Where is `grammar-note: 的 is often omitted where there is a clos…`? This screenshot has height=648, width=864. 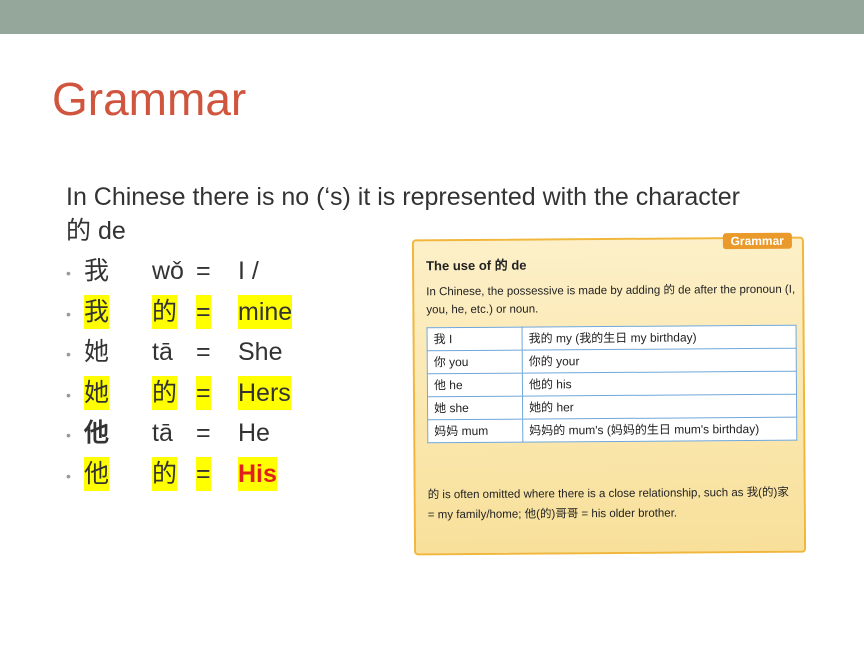 grammar-note: 的 is often omitted where there is a clos… is located at coordinates (608, 504).